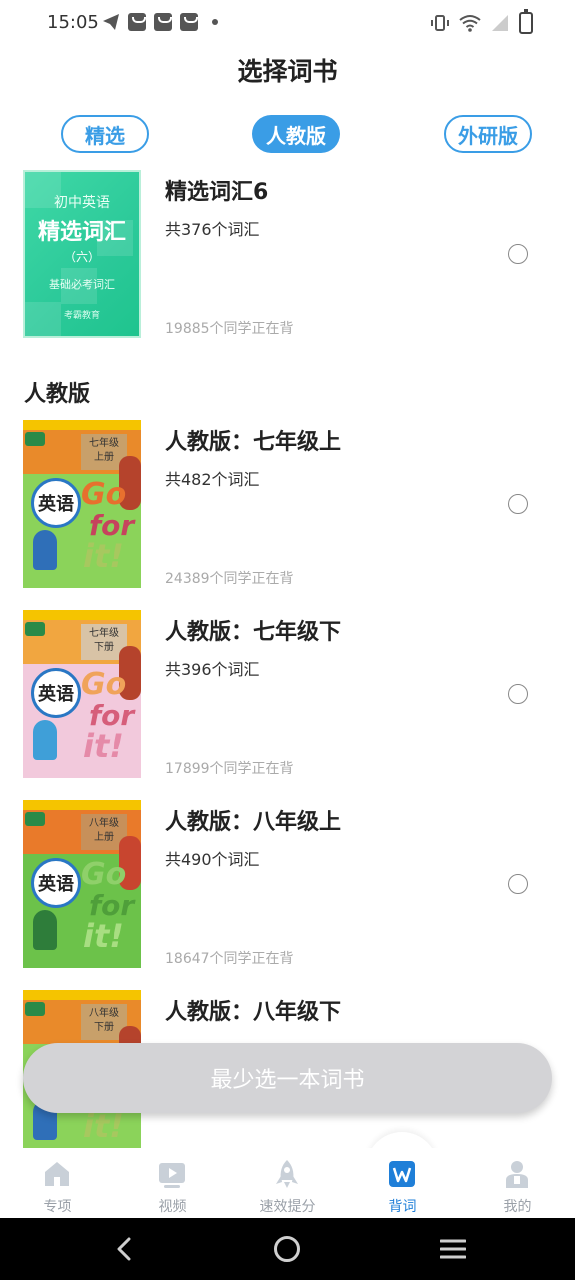 This screenshot has width=575, height=1280. I want to click on tabbar-item-boost: 速效提分, so click(287, 1183).